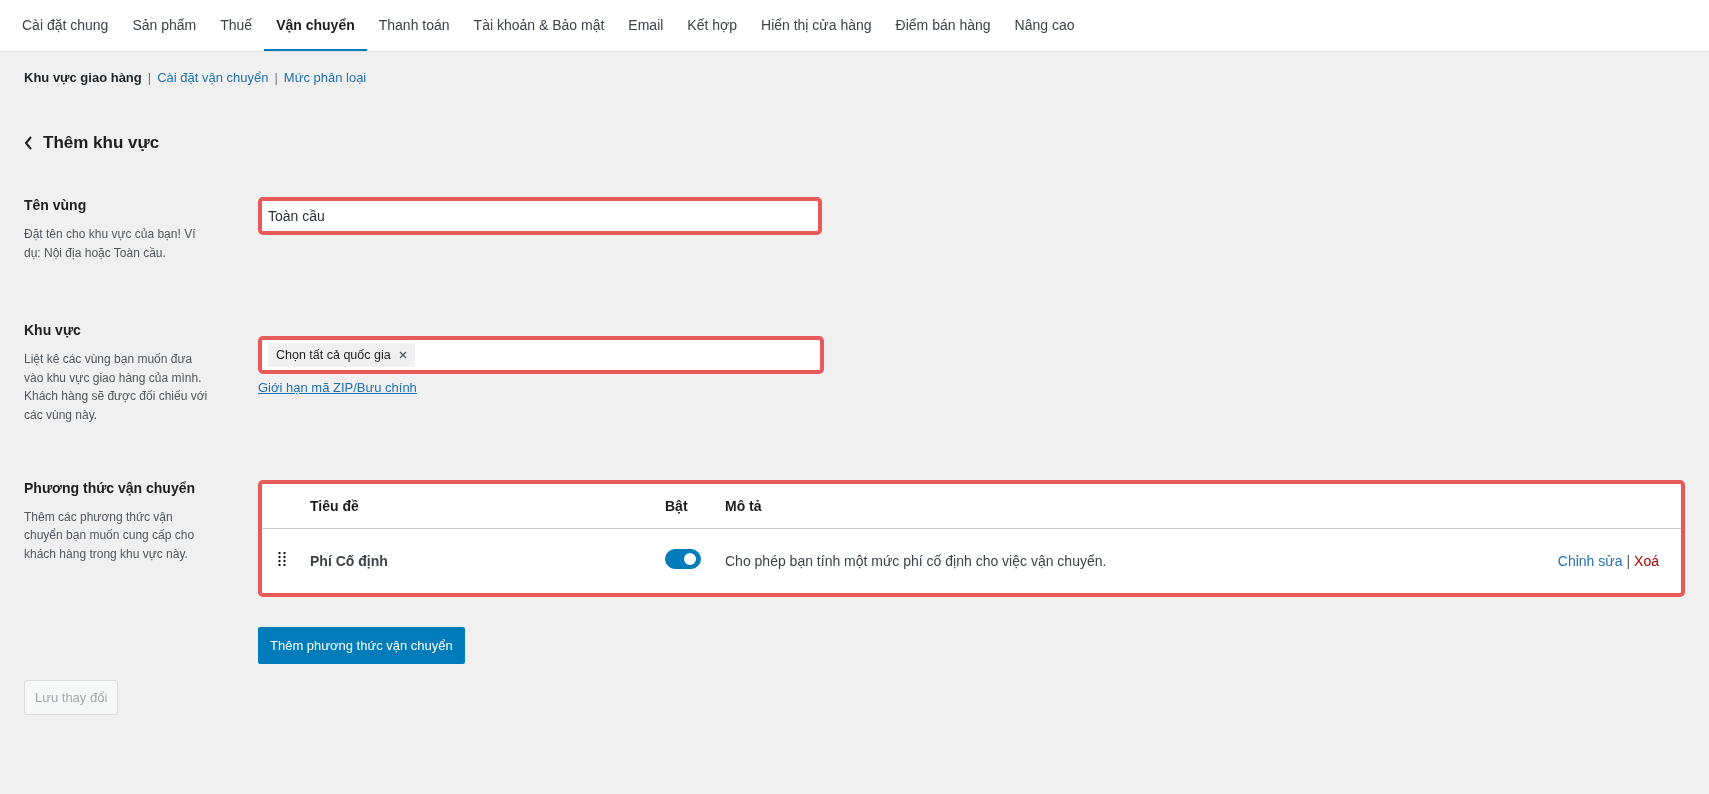  I want to click on settings-tab: Tài khoản & Bảo mật, so click(539, 25).